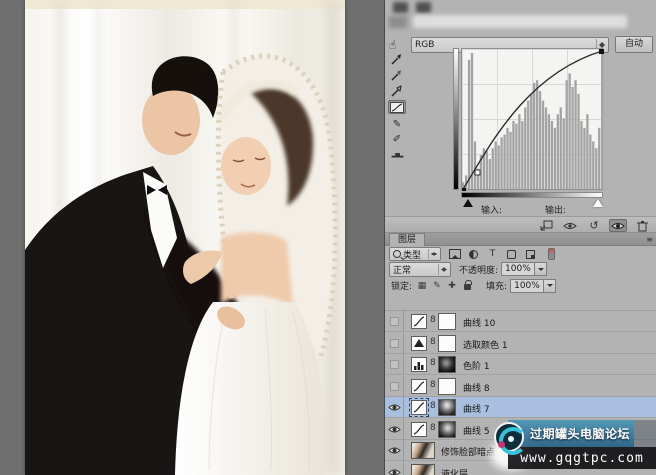 This screenshot has width=656, height=475. I want to click on lock-transparency-icon: ▦, so click(422, 285).